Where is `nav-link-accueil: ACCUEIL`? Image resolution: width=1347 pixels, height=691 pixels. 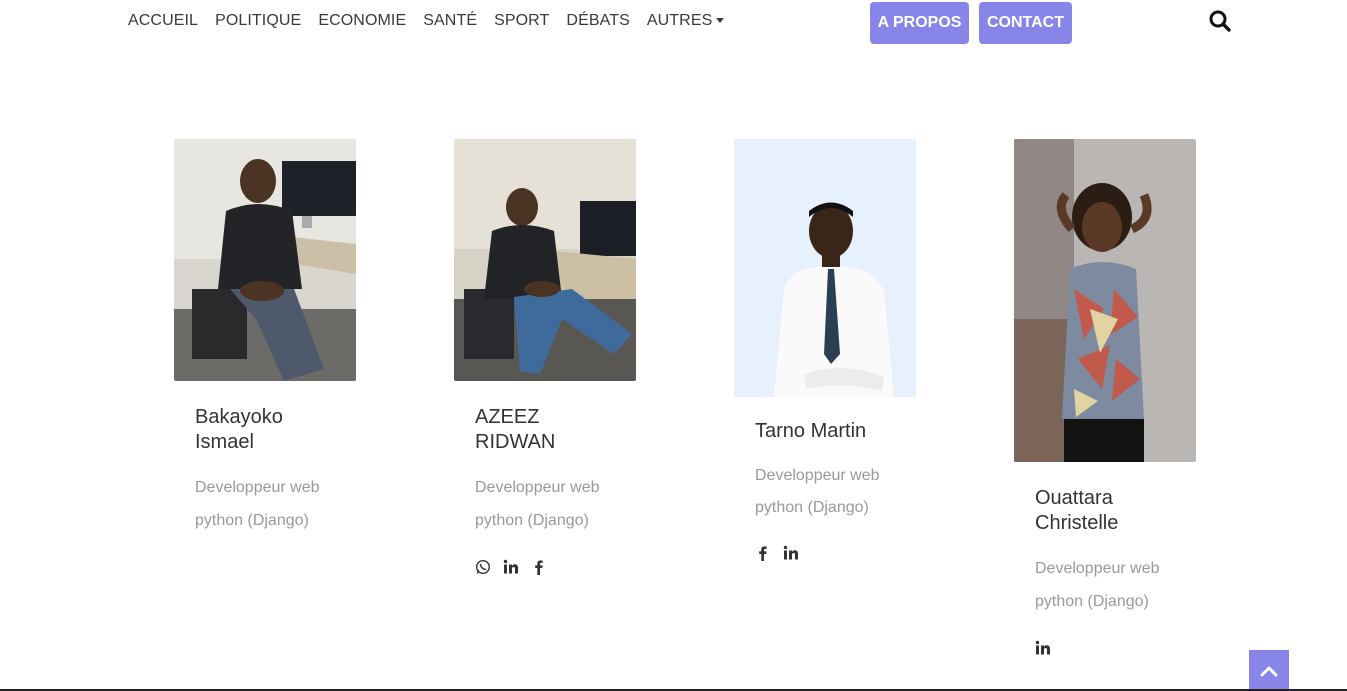 nav-link-accueil: ACCUEIL is located at coordinates (163, 21).